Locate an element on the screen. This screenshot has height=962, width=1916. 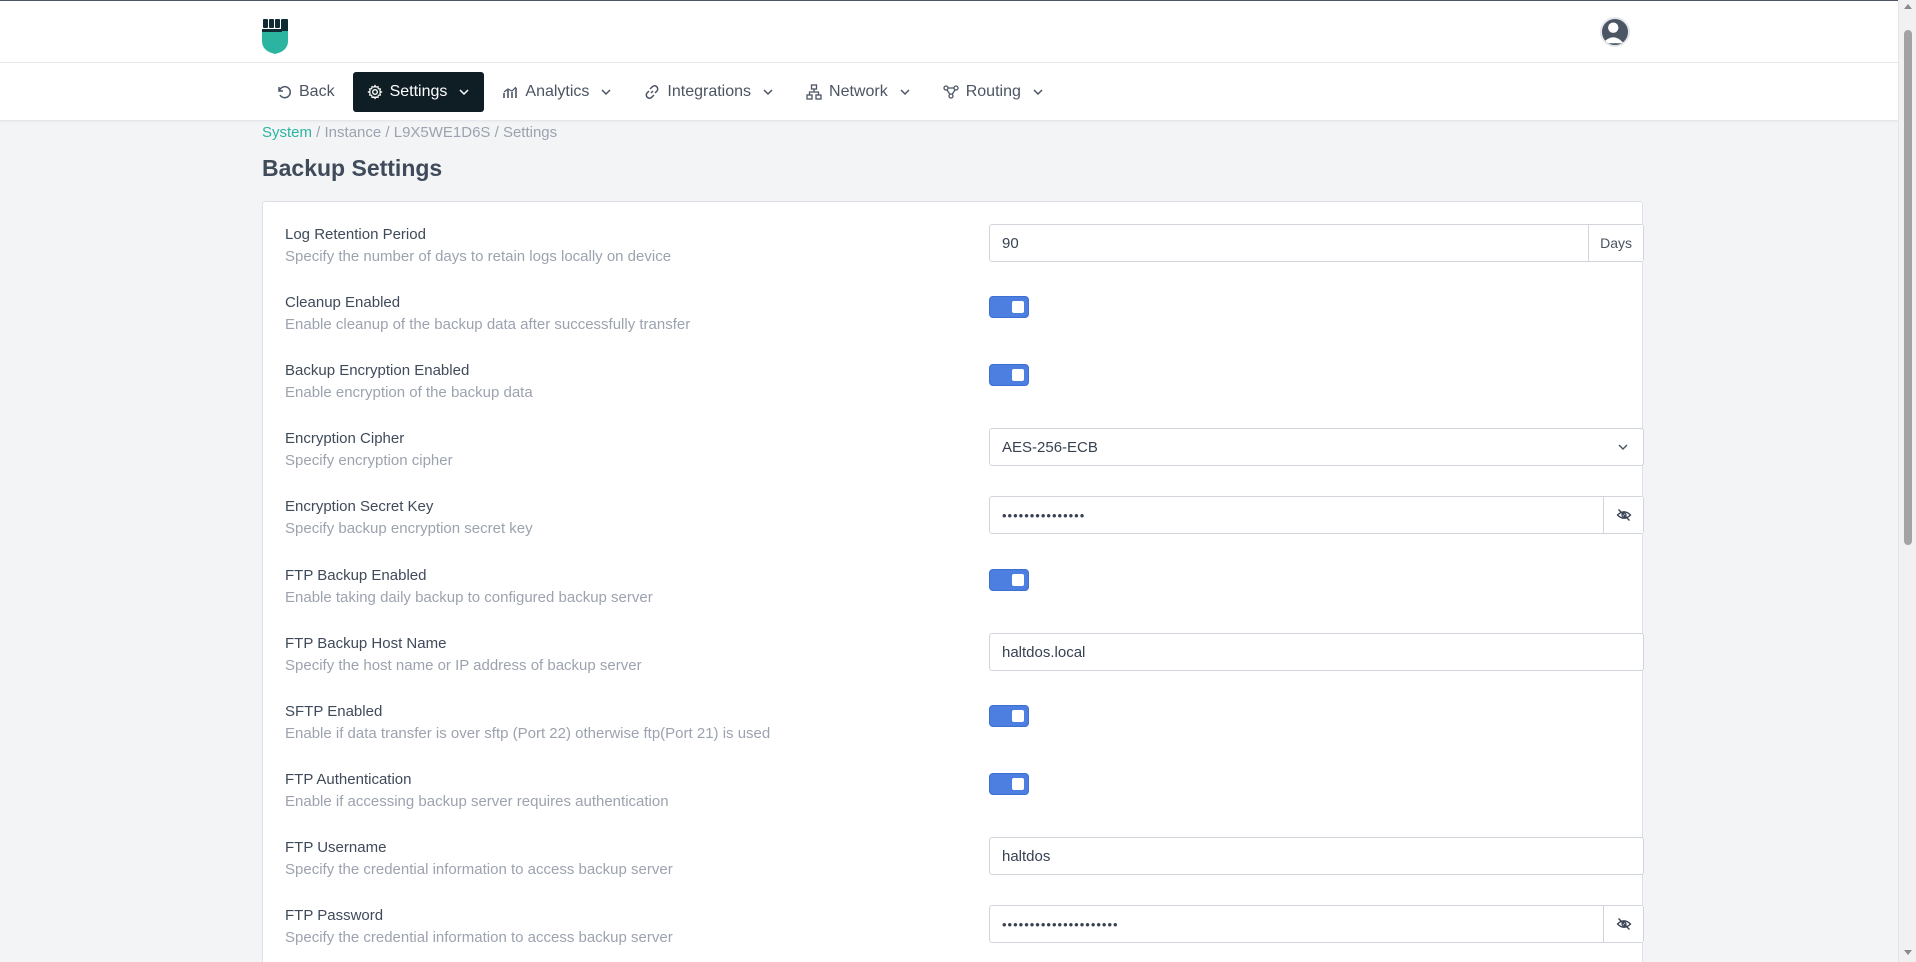
top-bar is located at coordinates (949, 31).